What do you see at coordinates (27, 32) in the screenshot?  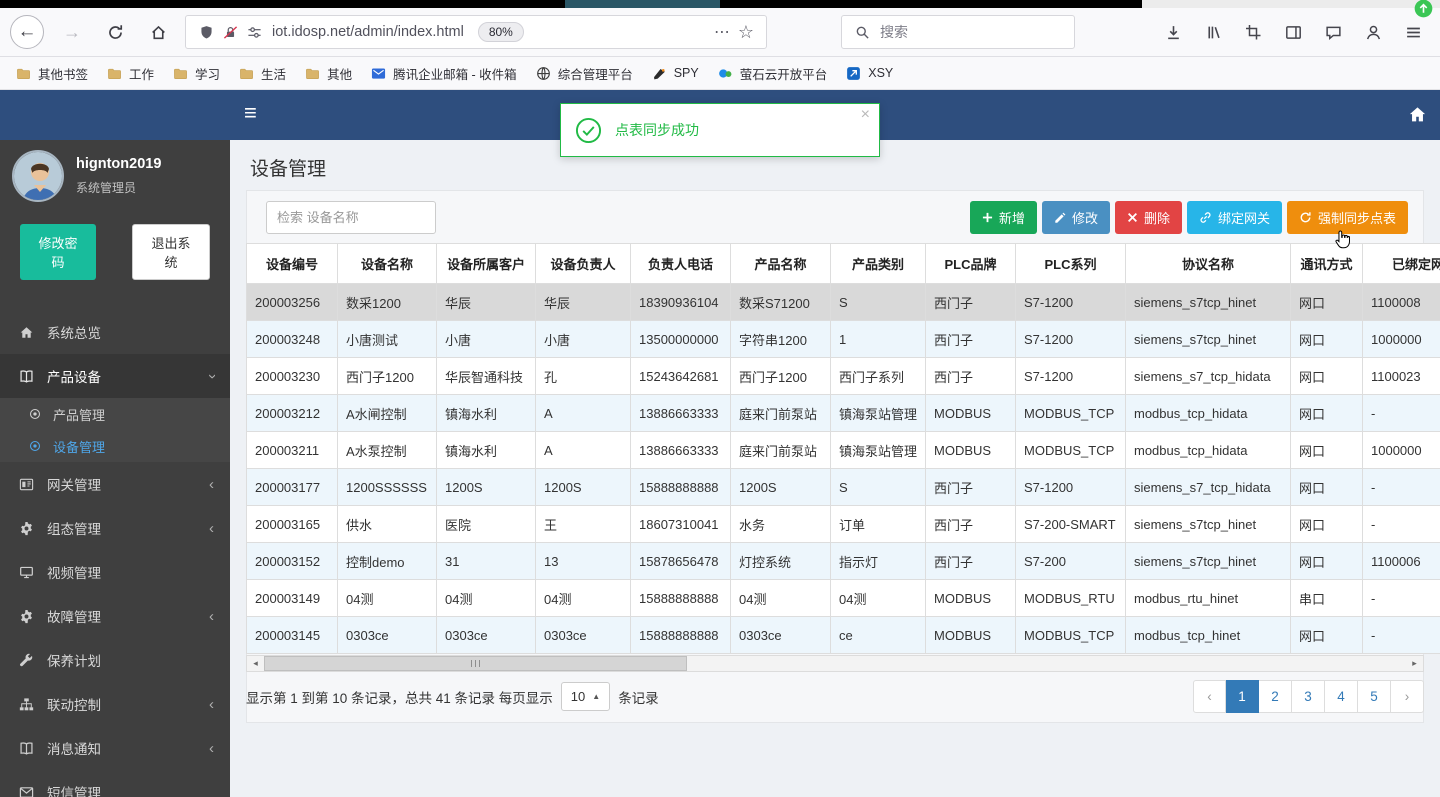 I see `back-icon: ←` at bounding box center [27, 32].